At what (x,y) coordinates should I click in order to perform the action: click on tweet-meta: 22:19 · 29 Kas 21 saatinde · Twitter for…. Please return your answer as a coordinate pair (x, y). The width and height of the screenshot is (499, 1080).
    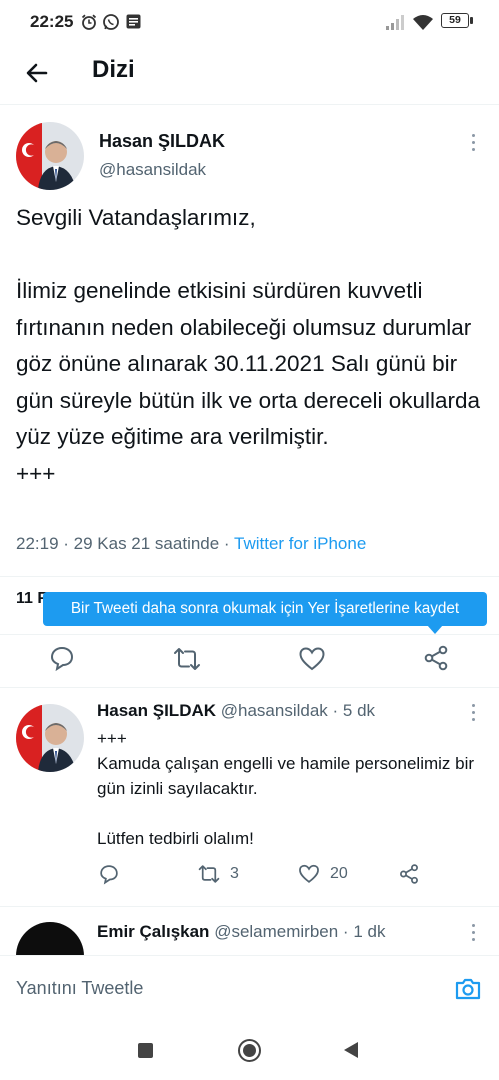
    Looking at the image, I should click on (191, 544).